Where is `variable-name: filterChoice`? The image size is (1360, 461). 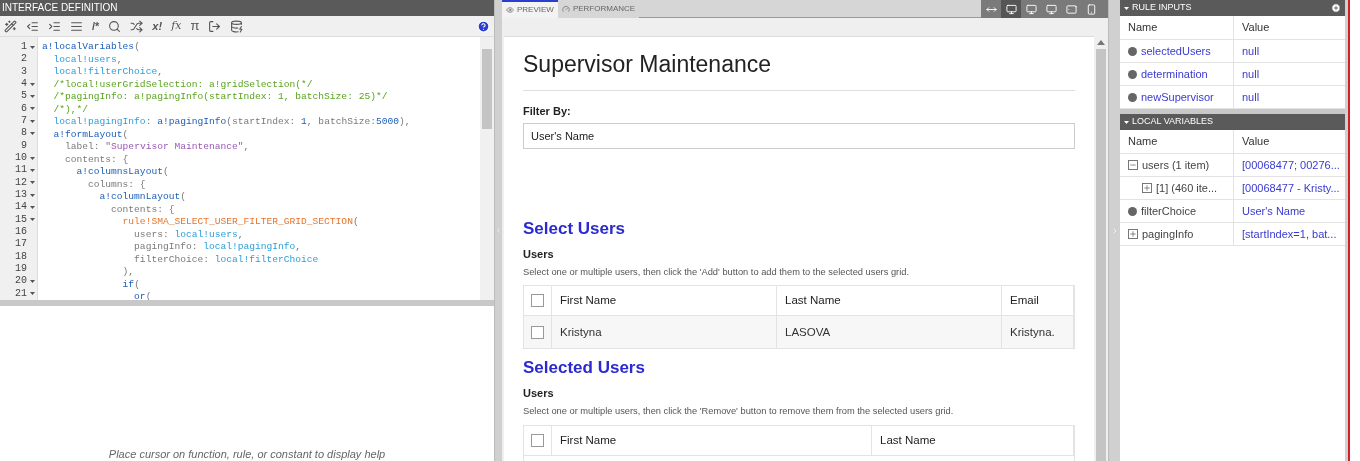
variable-name: filterChoice is located at coordinates (1169, 211).